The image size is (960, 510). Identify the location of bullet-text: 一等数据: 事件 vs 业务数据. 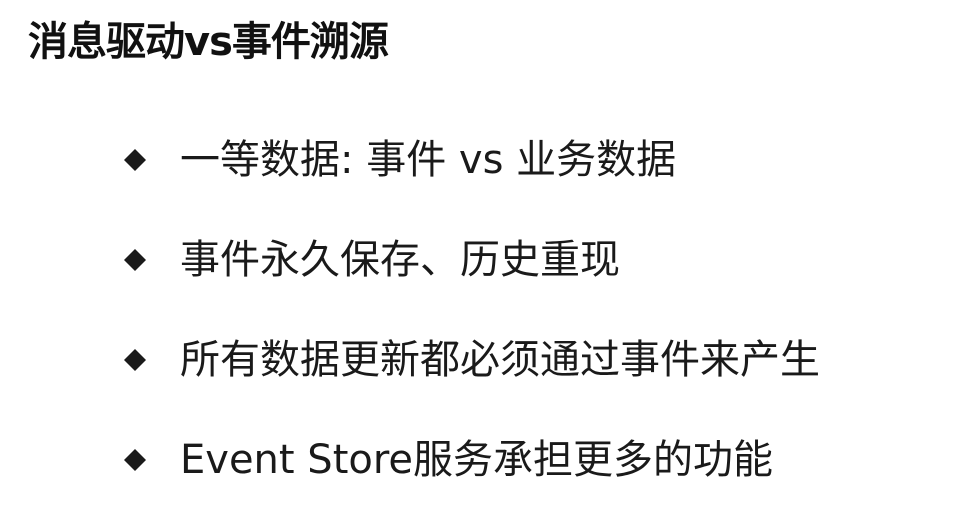
(428, 160).